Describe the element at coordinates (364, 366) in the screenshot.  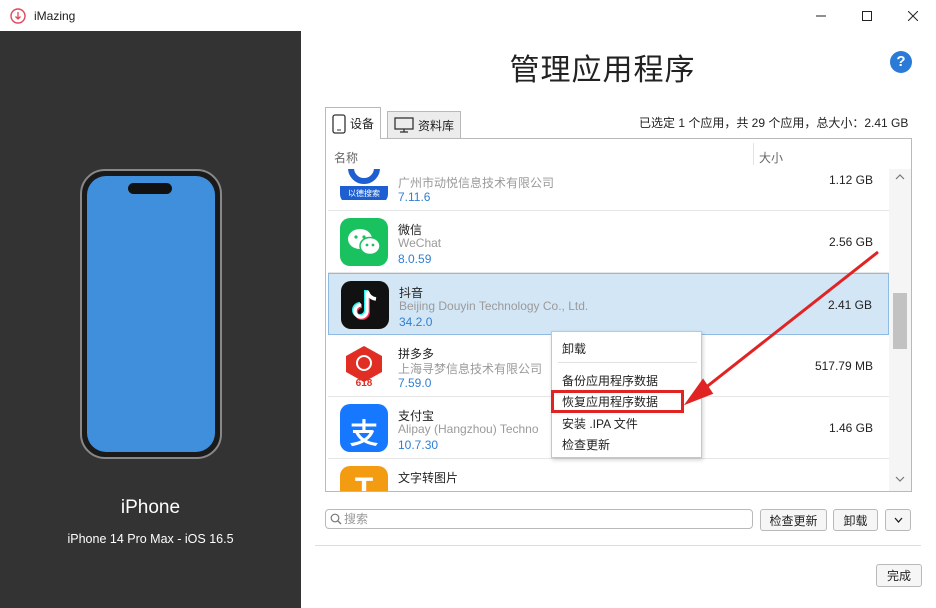
I see `pinduoduo-icon: 618` at that location.